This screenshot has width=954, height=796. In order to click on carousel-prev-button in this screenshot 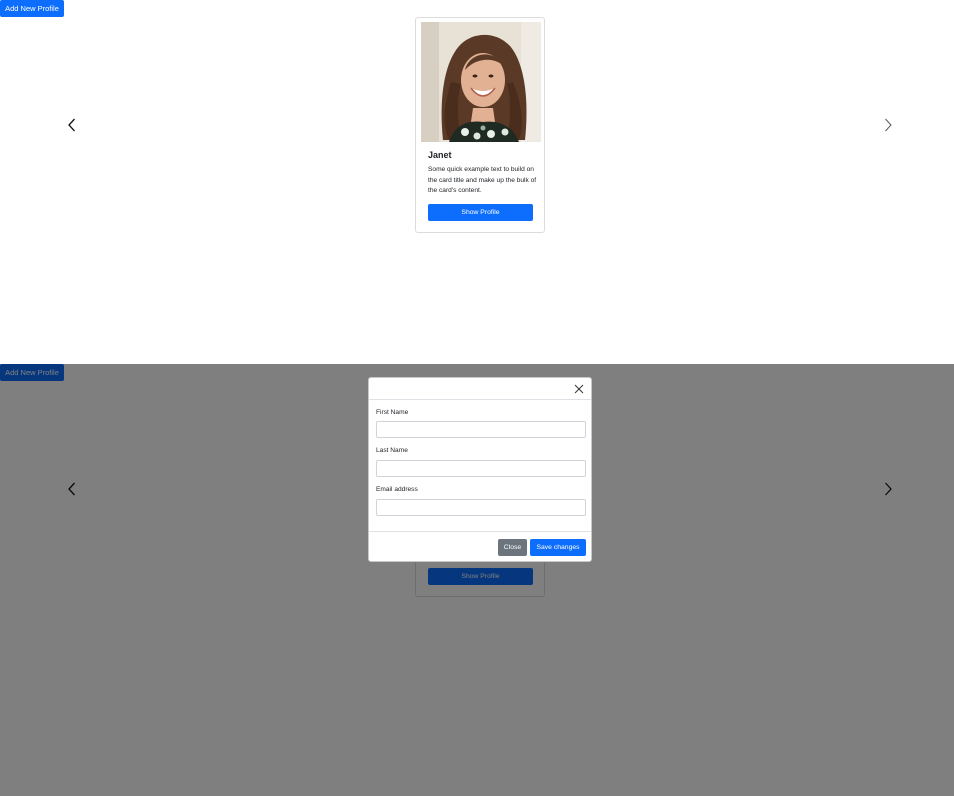, I will do `click(72, 125)`.